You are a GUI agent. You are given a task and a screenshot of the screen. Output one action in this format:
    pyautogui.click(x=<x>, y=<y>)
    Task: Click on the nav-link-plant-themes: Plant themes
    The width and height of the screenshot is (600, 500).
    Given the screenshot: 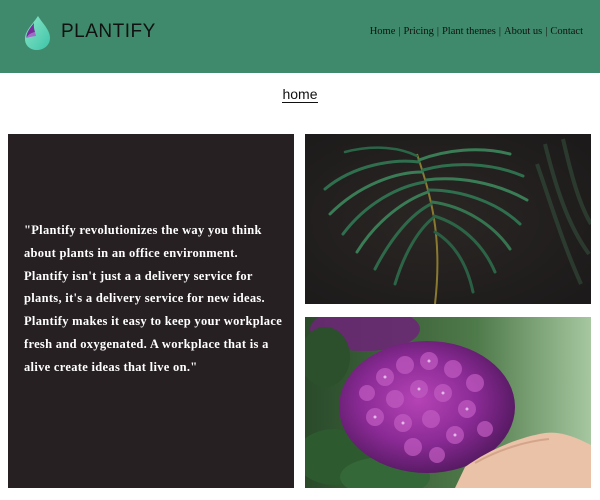 What is the action you would take?
    pyautogui.click(x=469, y=31)
    